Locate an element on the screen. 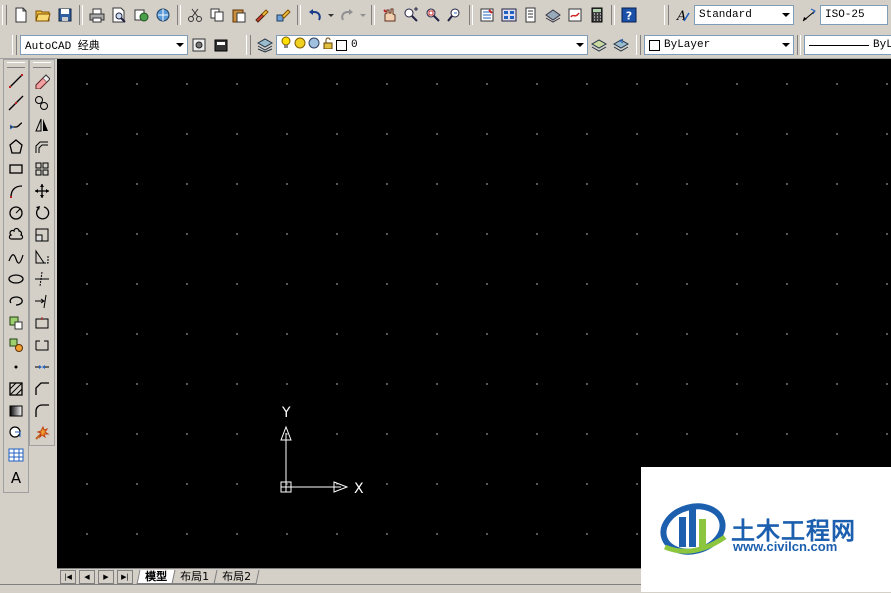  line-icon is located at coordinates (16, 81).